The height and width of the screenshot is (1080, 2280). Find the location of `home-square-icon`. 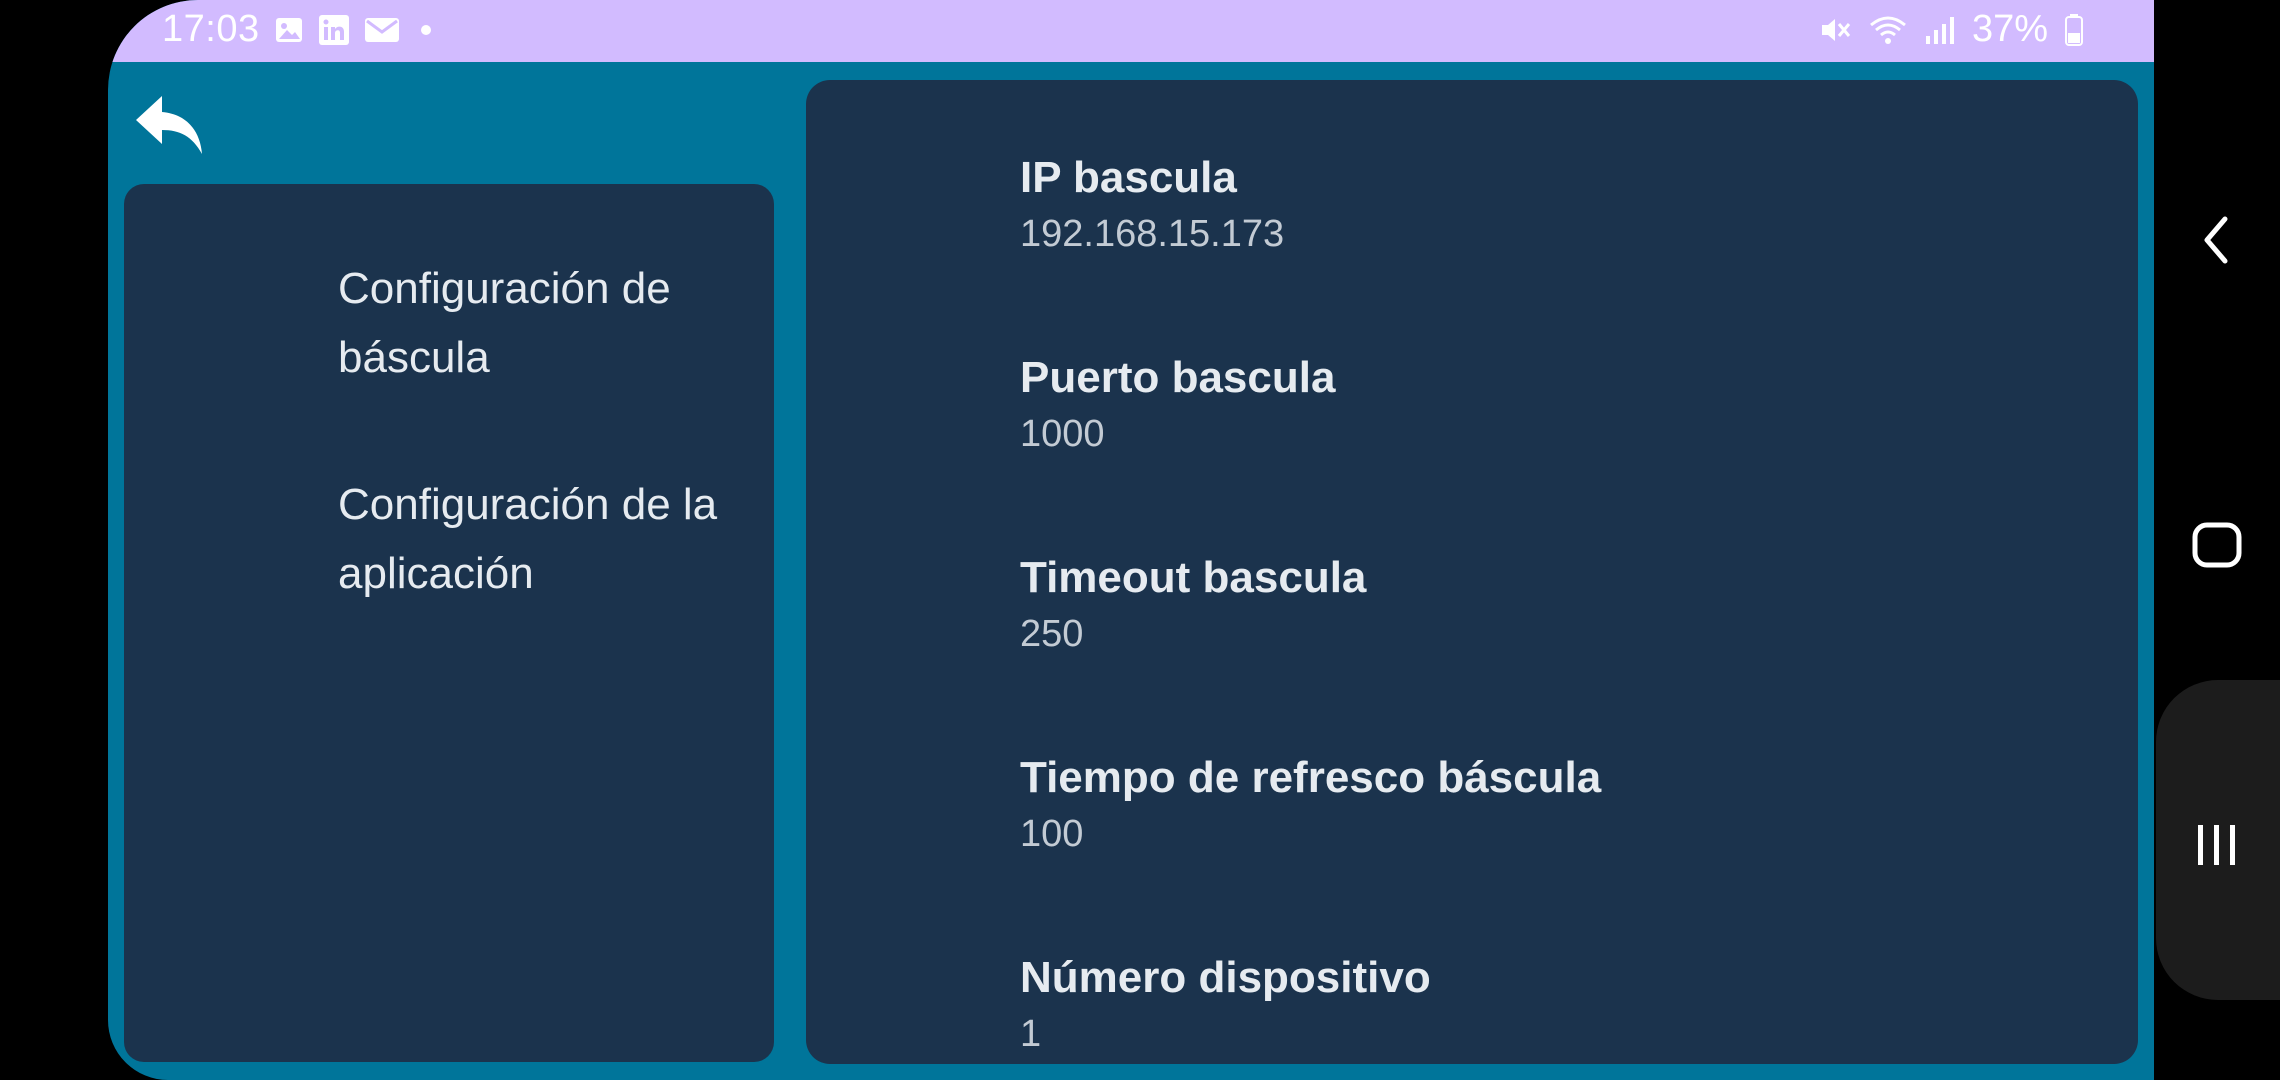

home-square-icon is located at coordinates (2217, 545).